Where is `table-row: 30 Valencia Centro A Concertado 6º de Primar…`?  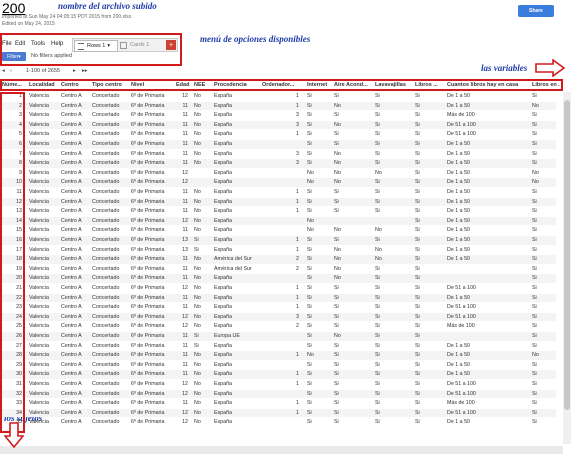
table-row: 30 Valencia Centro A Concertado 6º de Primar… is located at coordinates (278, 374).